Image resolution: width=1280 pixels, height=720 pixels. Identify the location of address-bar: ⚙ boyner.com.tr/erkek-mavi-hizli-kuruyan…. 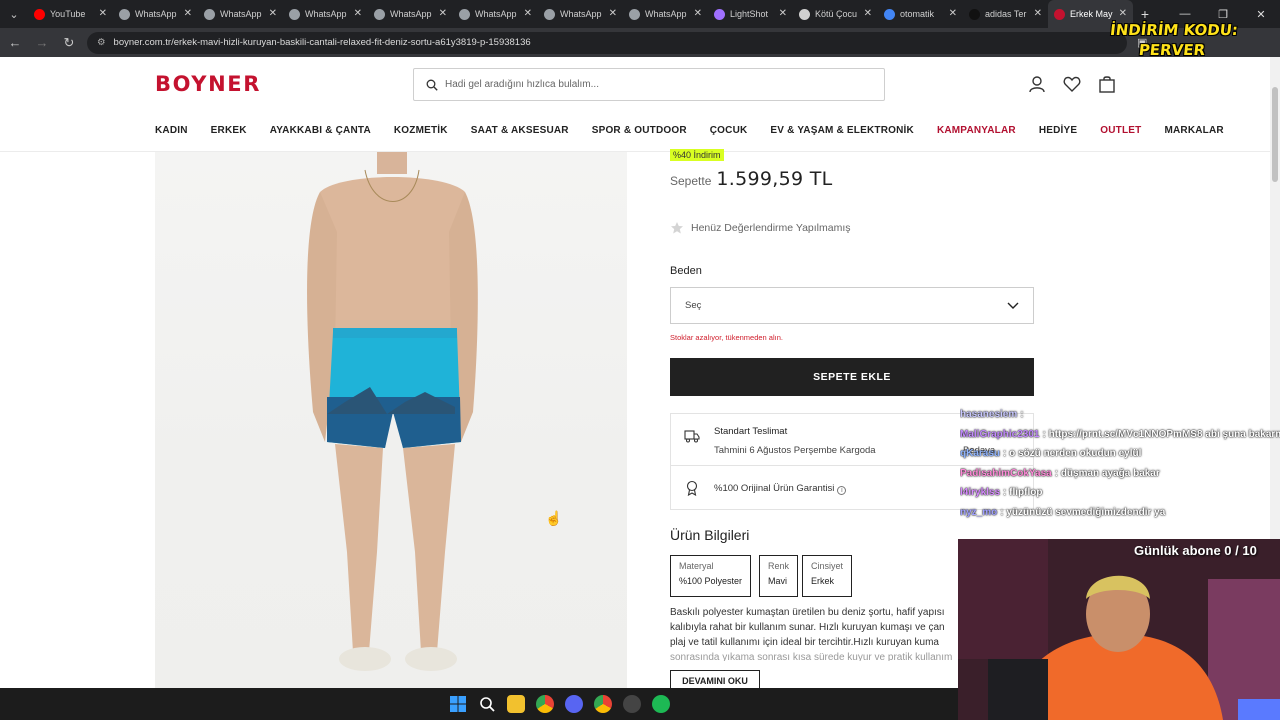
(607, 42).